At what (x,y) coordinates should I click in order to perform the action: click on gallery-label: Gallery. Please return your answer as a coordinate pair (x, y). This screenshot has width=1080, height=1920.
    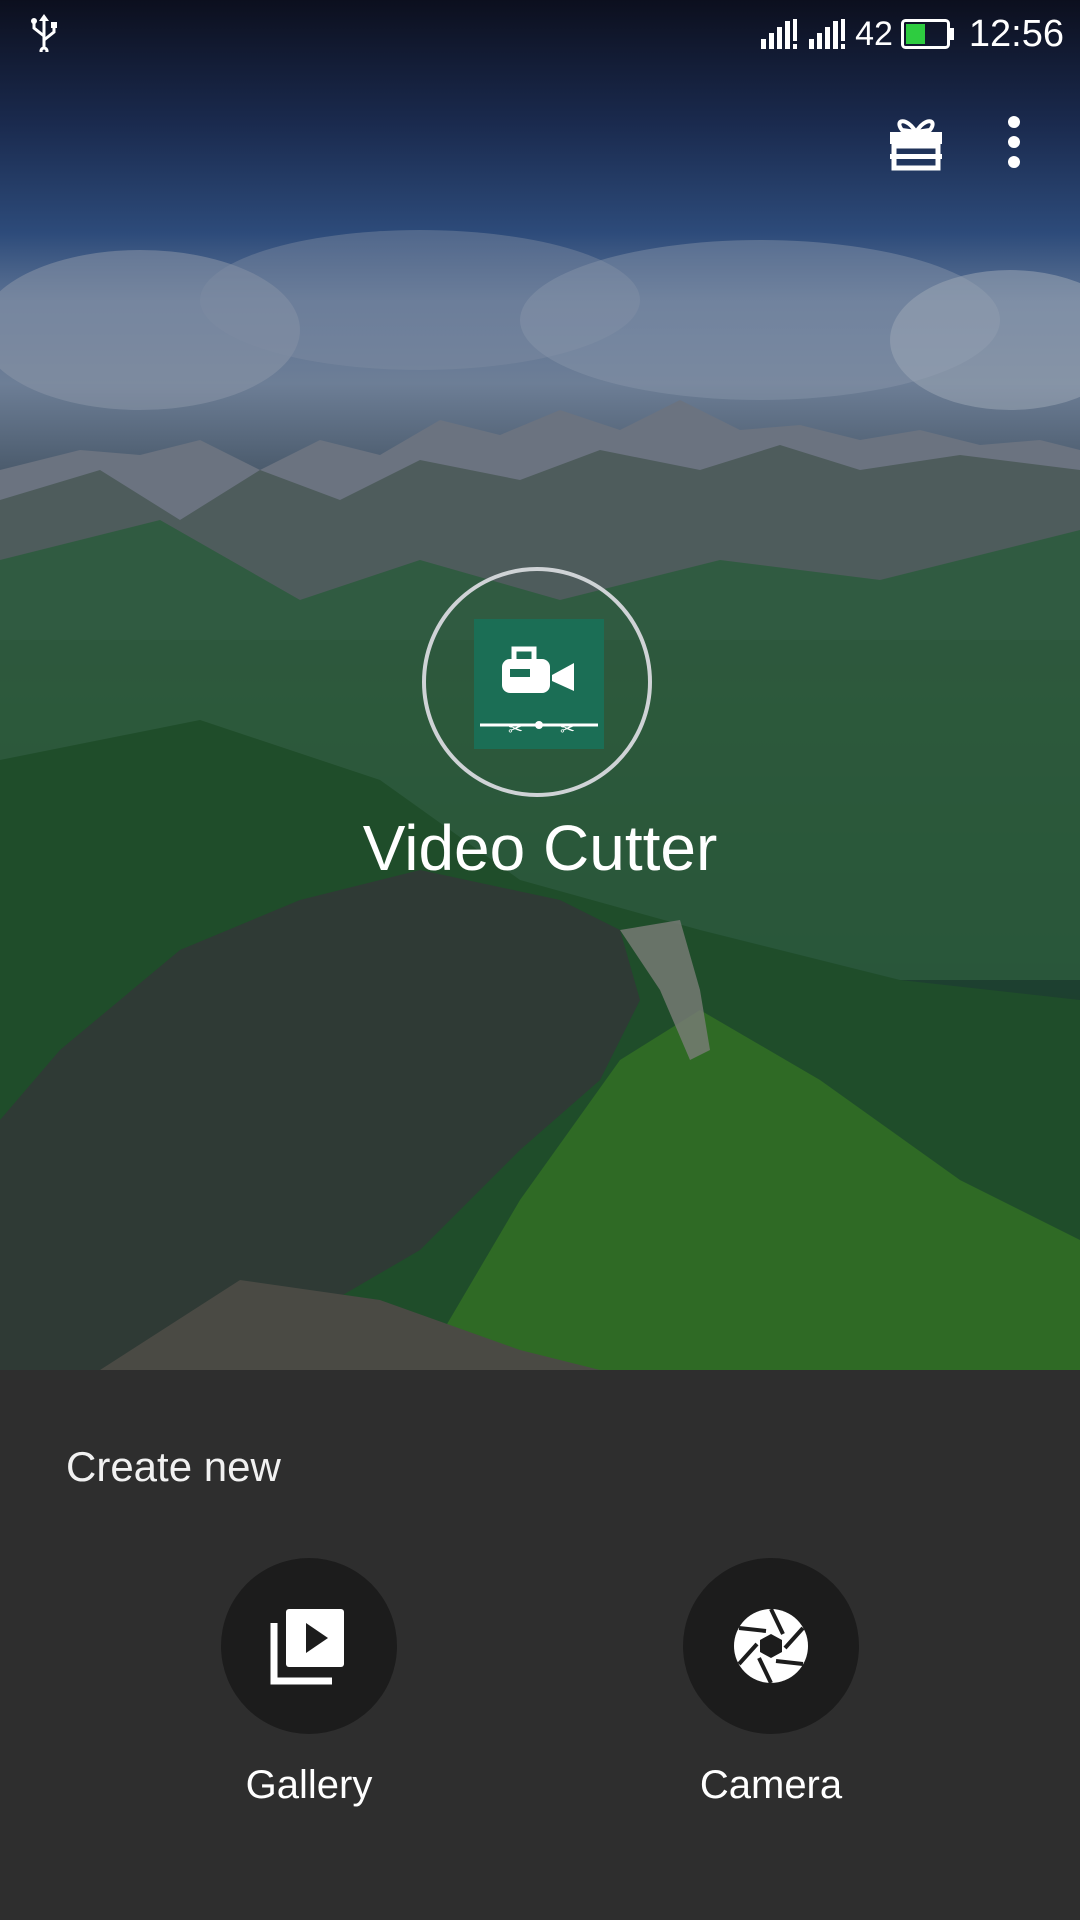
    Looking at the image, I should click on (309, 1785).